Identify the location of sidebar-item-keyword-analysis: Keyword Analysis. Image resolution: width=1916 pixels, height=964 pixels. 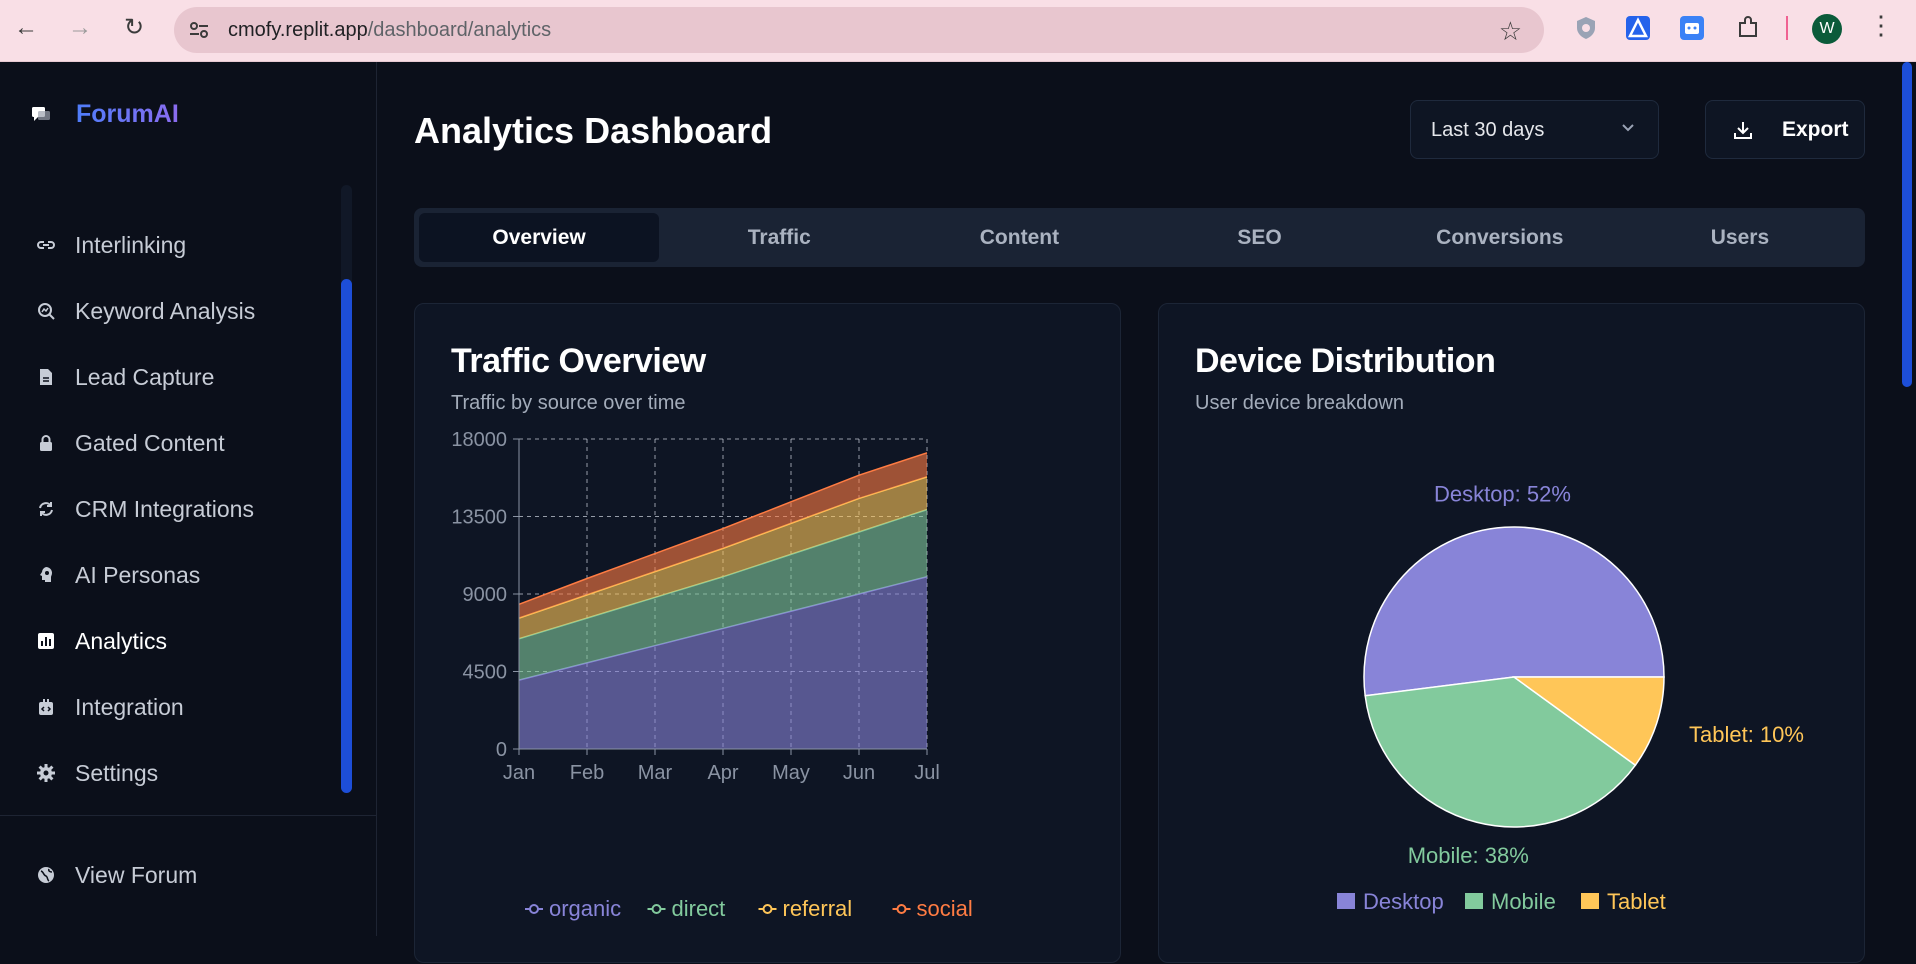
(170, 311).